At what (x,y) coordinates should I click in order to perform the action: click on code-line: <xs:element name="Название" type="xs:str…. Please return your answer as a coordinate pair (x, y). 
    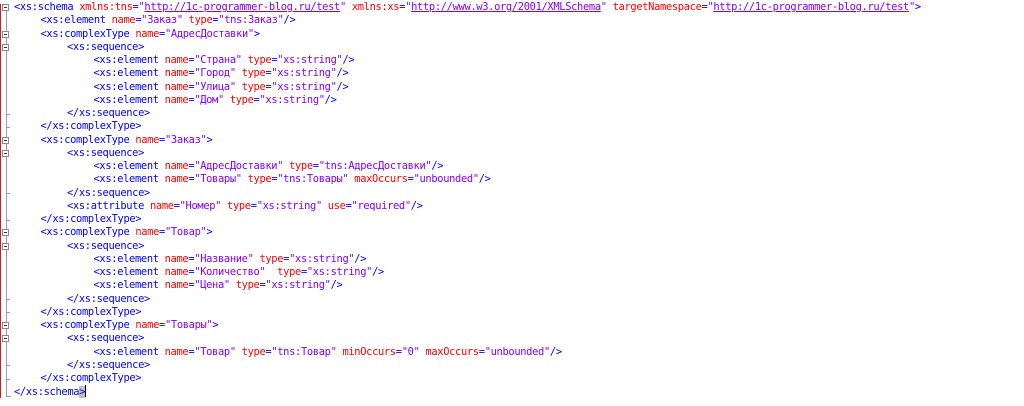
    Looking at the image, I should click on (230, 259).